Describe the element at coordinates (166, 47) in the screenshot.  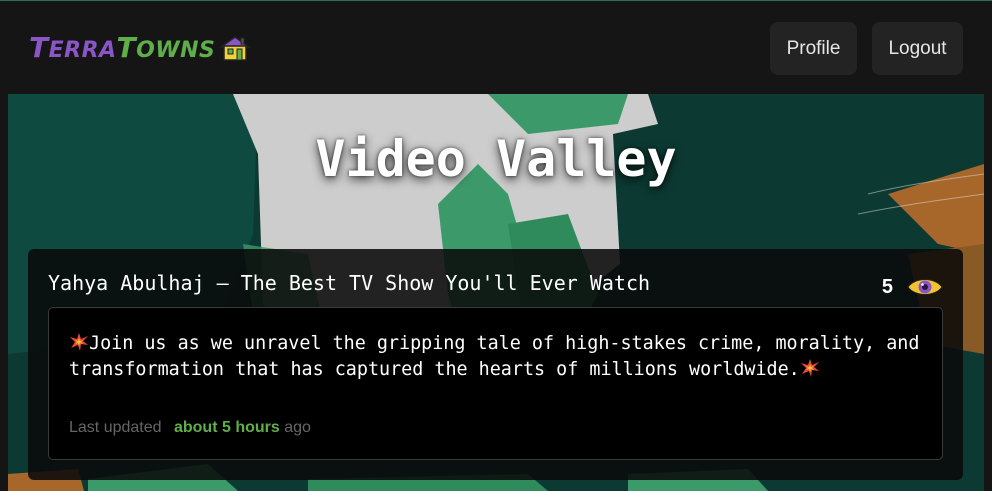
I see `logo-towns: TOWNS` at that location.